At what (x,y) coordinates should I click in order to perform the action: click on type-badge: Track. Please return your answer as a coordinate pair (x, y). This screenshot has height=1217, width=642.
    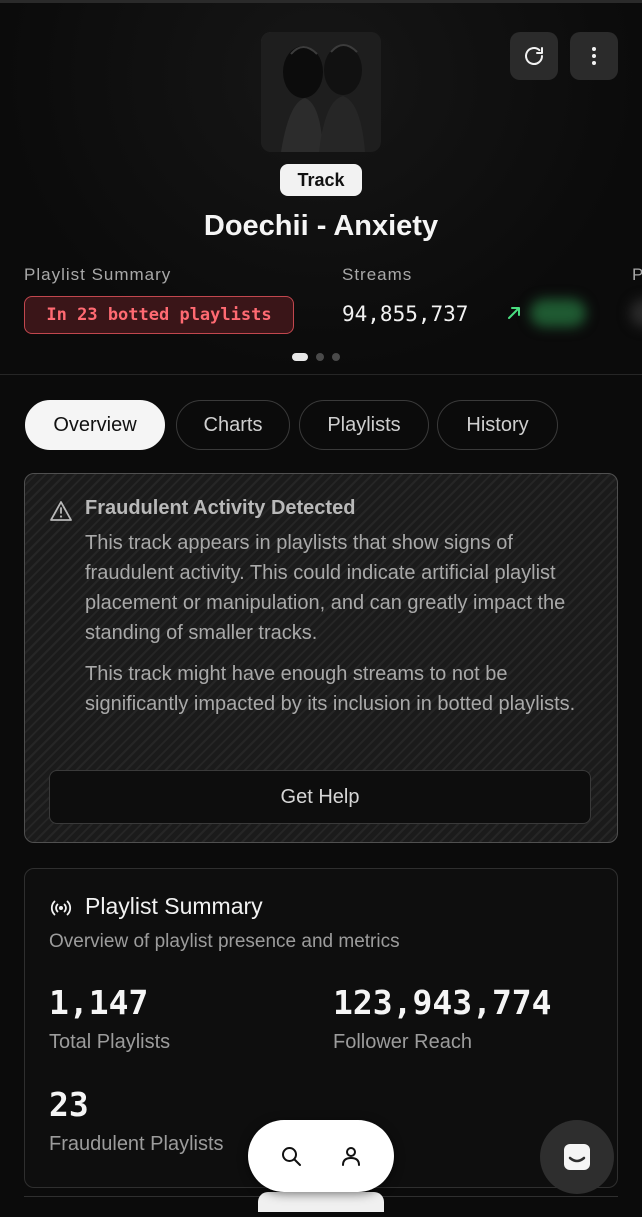
    Looking at the image, I should click on (321, 180).